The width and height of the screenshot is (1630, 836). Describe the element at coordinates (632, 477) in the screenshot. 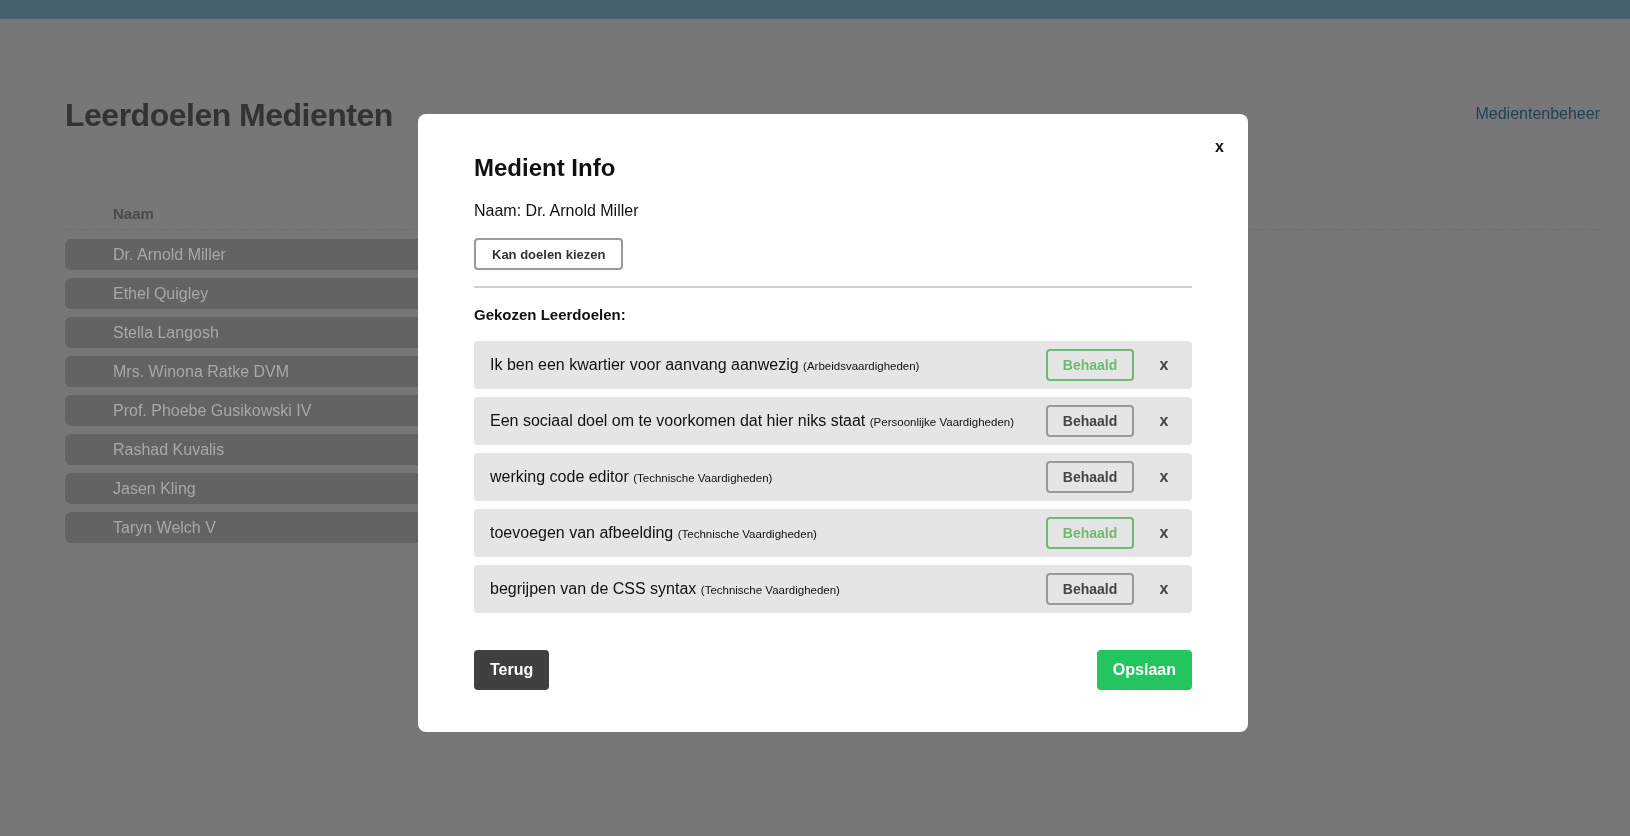

I see `goal-text: werking code editor (Technische Vaardigheden)` at that location.